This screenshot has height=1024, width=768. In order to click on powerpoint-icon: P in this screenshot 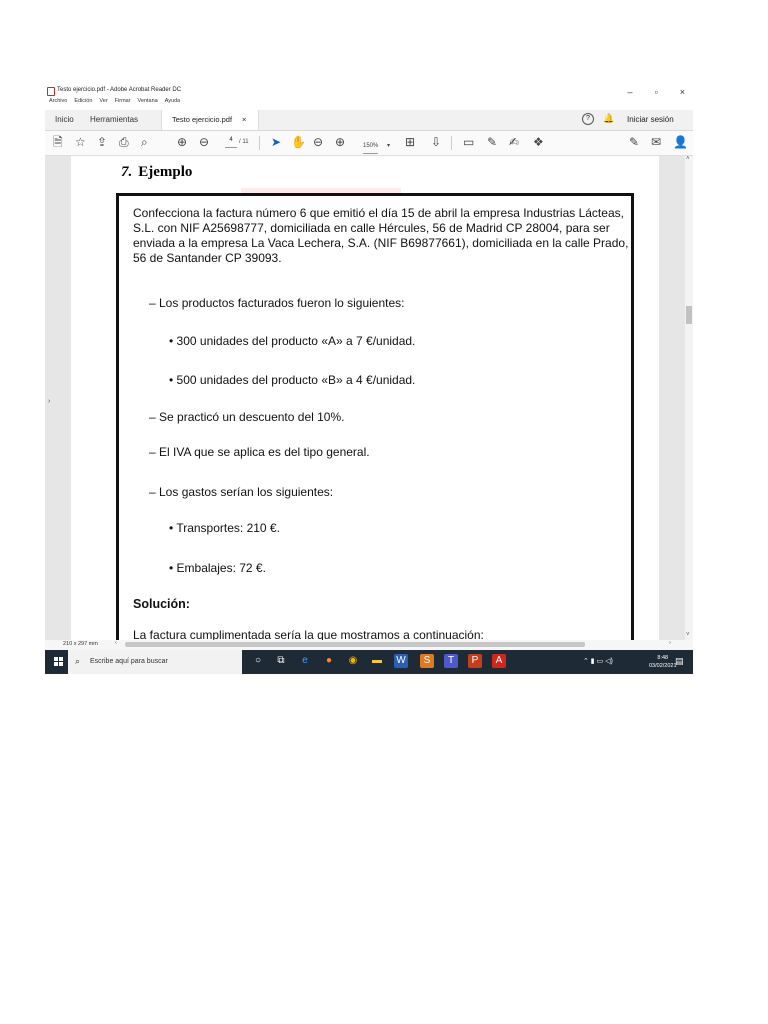, I will do `click(475, 661)`.